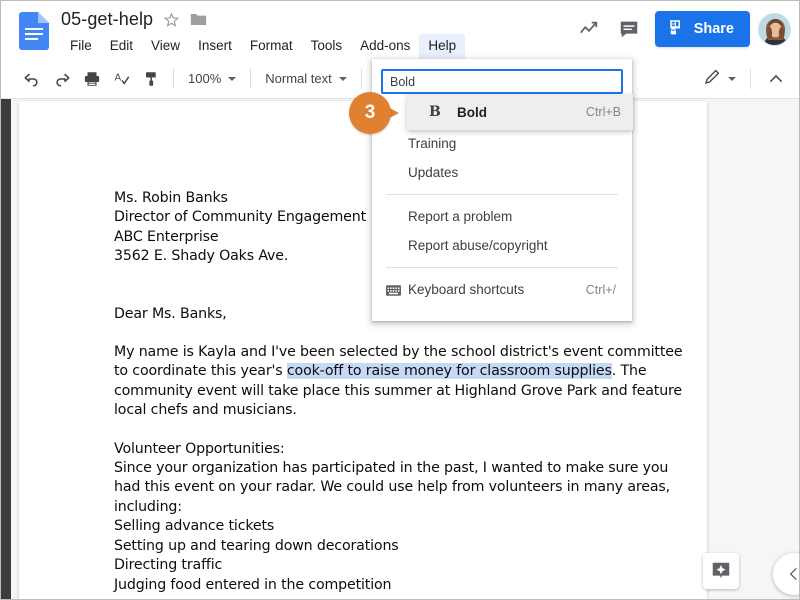 Image resolution: width=800 pixels, height=600 pixels. I want to click on volunteer-list-item: Selling advance tickets, so click(194, 526).